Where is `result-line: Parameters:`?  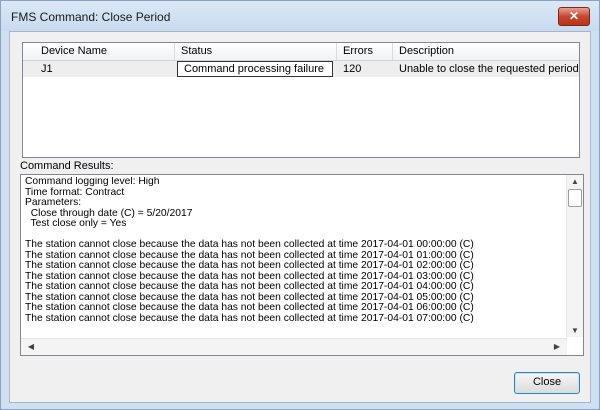 result-line: Parameters: is located at coordinates (53, 202).